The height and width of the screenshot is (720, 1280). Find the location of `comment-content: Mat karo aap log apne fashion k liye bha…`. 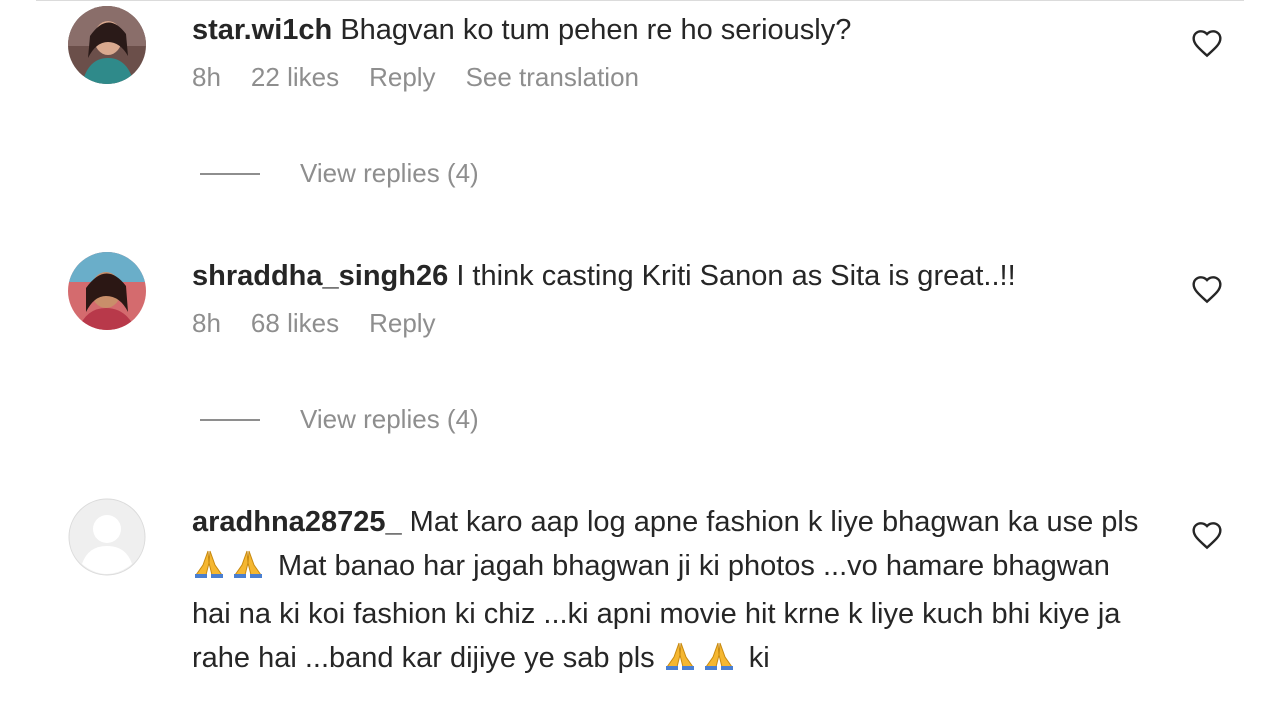

comment-content: Mat karo aap log apne fashion k liye bha… is located at coordinates (774, 522).